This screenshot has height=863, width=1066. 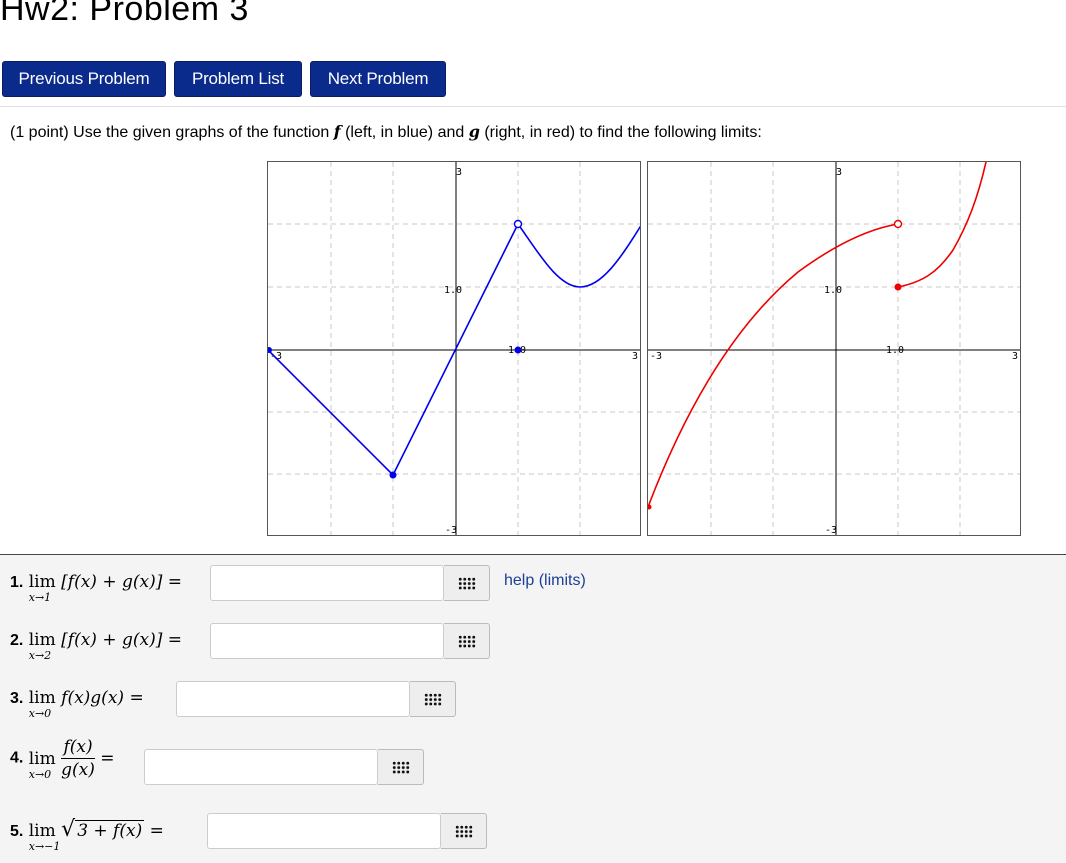 What do you see at coordinates (17, 758) in the screenshot?
I see `question-number: 4.` at bounding box center [17, 758].